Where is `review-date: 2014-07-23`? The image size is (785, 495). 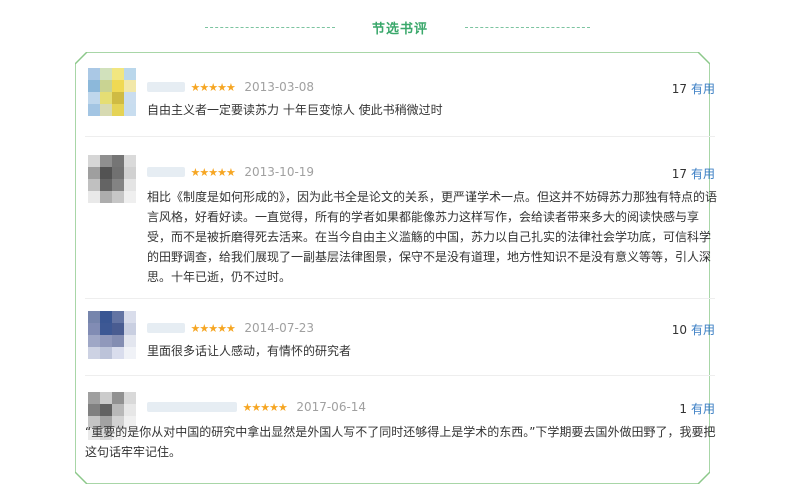 review-date: 2014-07-23 is located at coordinates (279, 328).